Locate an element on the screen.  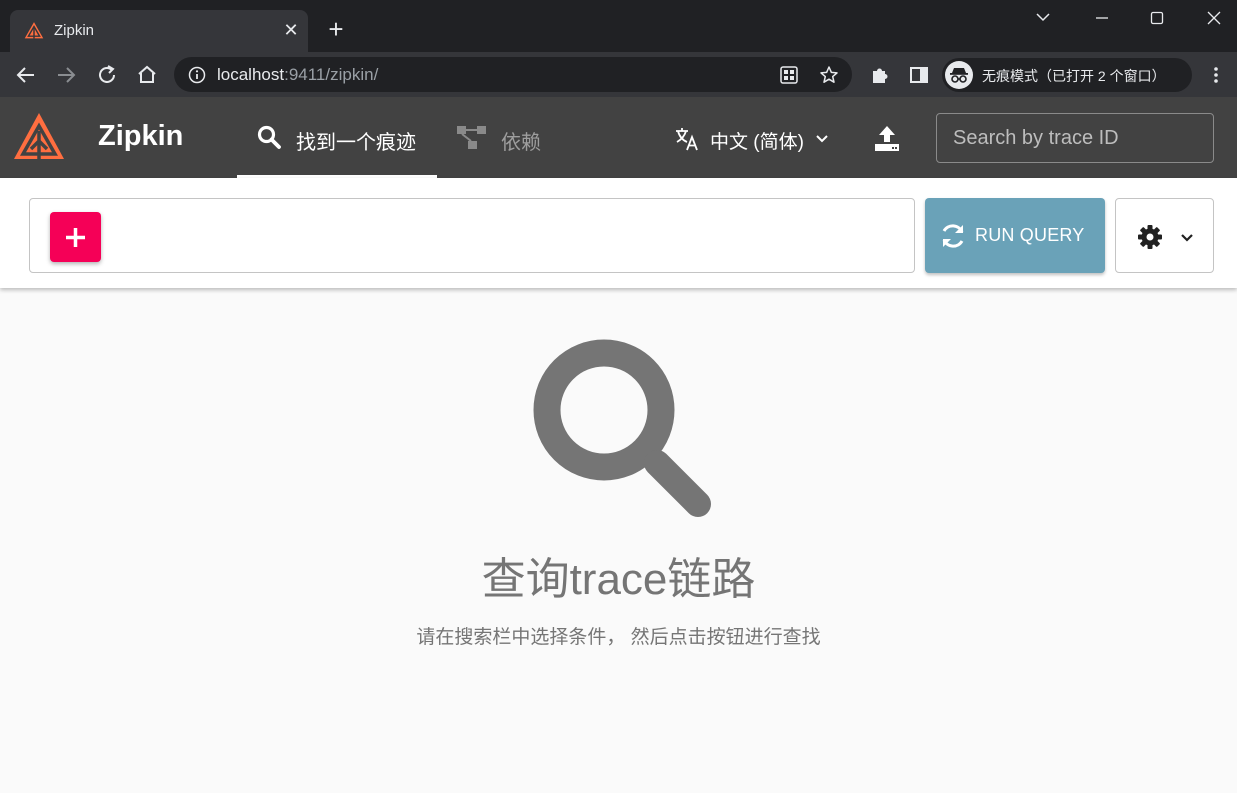
extensions-puzzle-icon is located at coordinates (880, 75).